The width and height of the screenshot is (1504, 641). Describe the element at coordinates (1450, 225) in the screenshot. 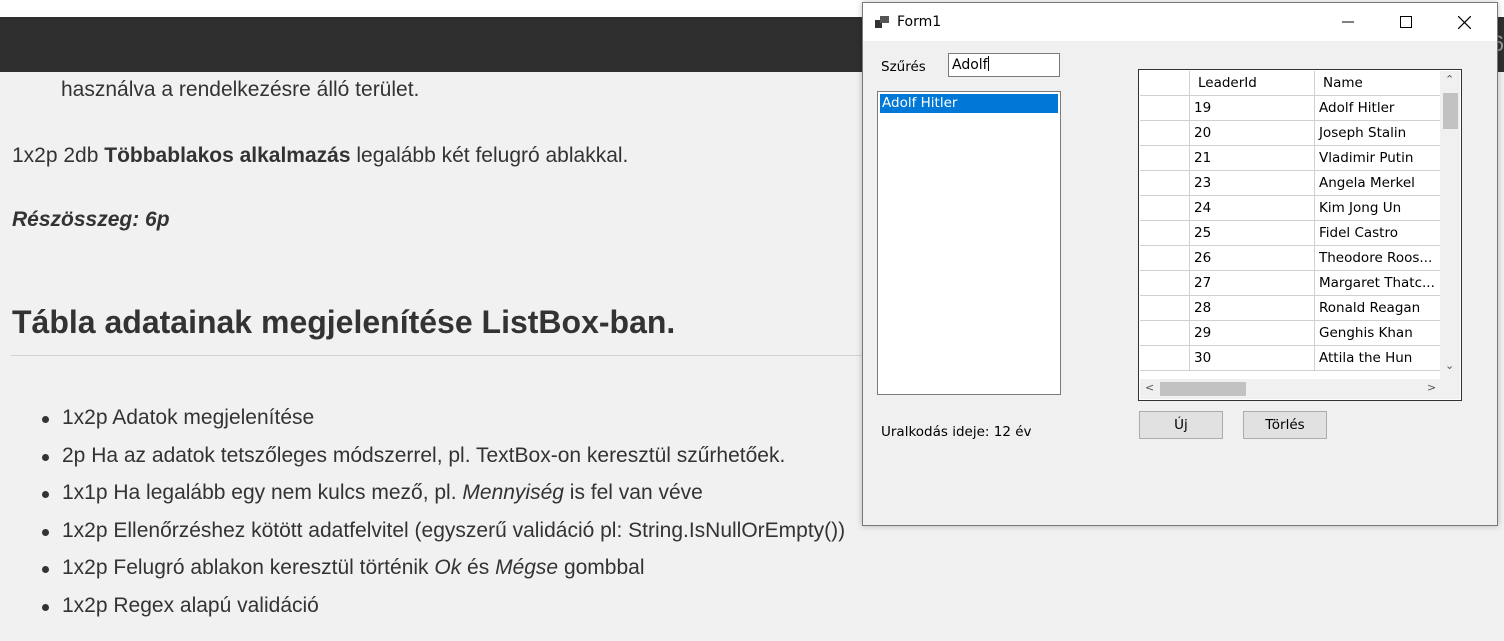

I see `vertical-scrollbar: ⌃ ⌄` at that location.